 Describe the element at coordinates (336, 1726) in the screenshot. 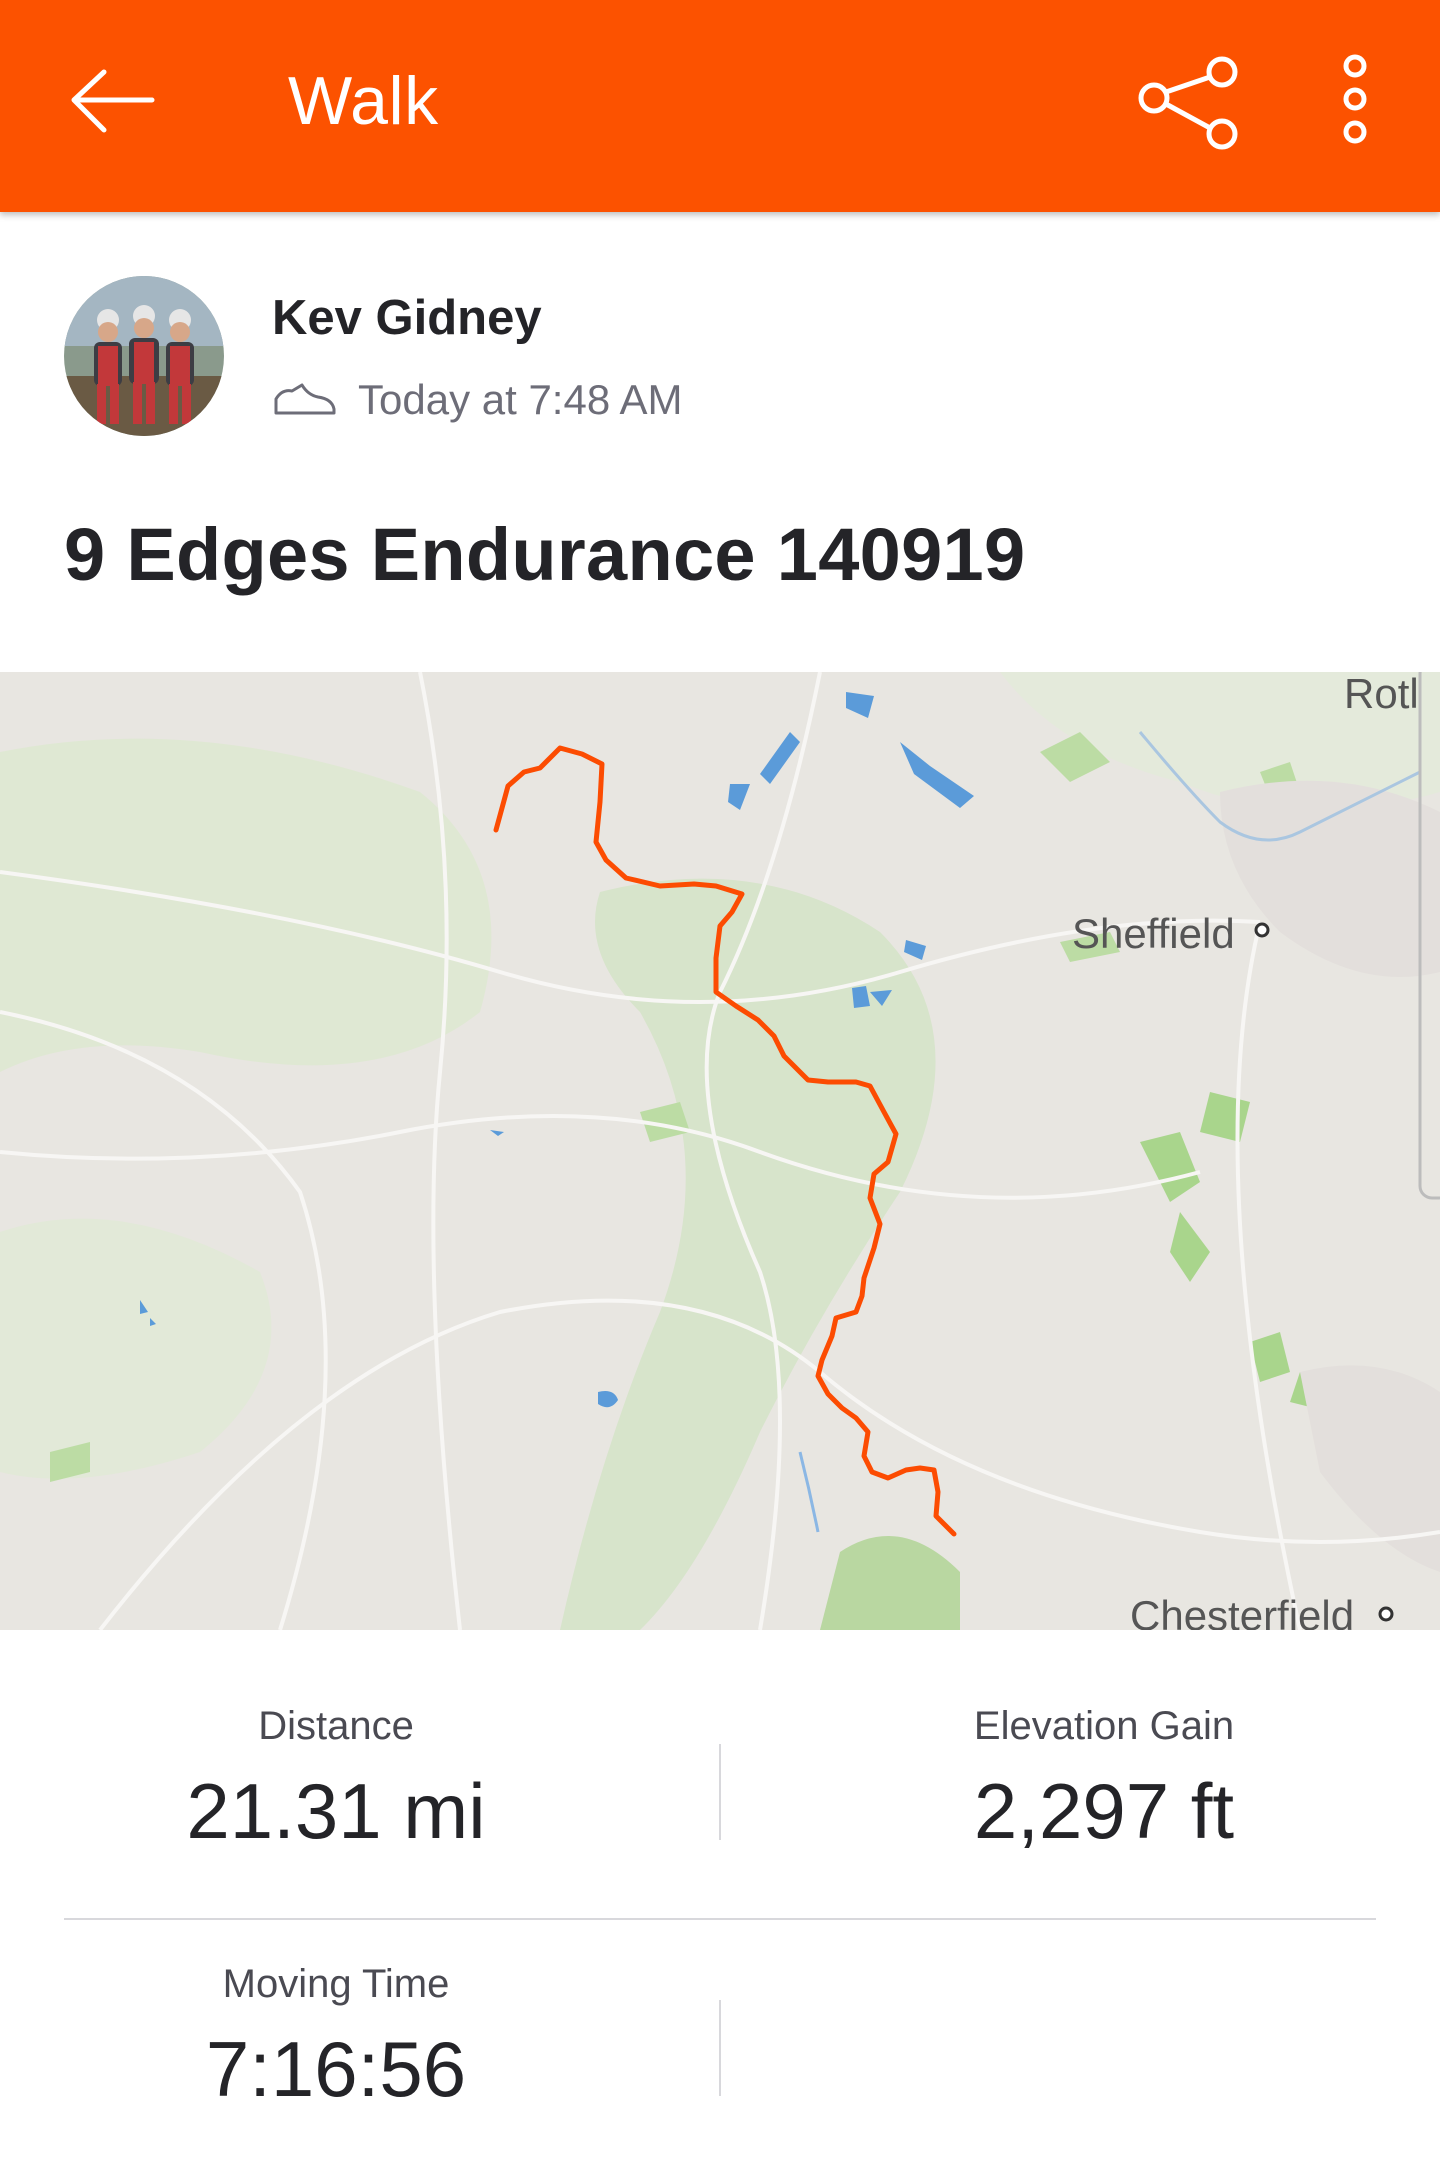

I see `stat-label-distance: Distance` at that location.